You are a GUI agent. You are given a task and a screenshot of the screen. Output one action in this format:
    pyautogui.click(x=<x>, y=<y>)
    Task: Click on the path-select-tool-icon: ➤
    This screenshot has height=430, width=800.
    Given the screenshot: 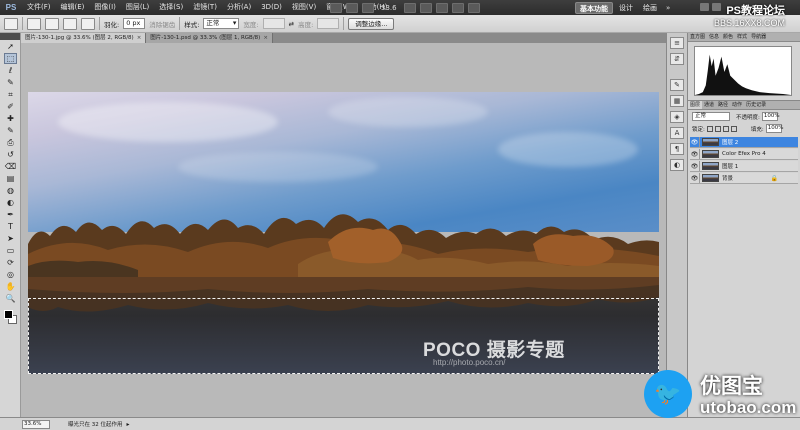 What is the action you would take?
    pyautogui.click(x=10, y=238)
    